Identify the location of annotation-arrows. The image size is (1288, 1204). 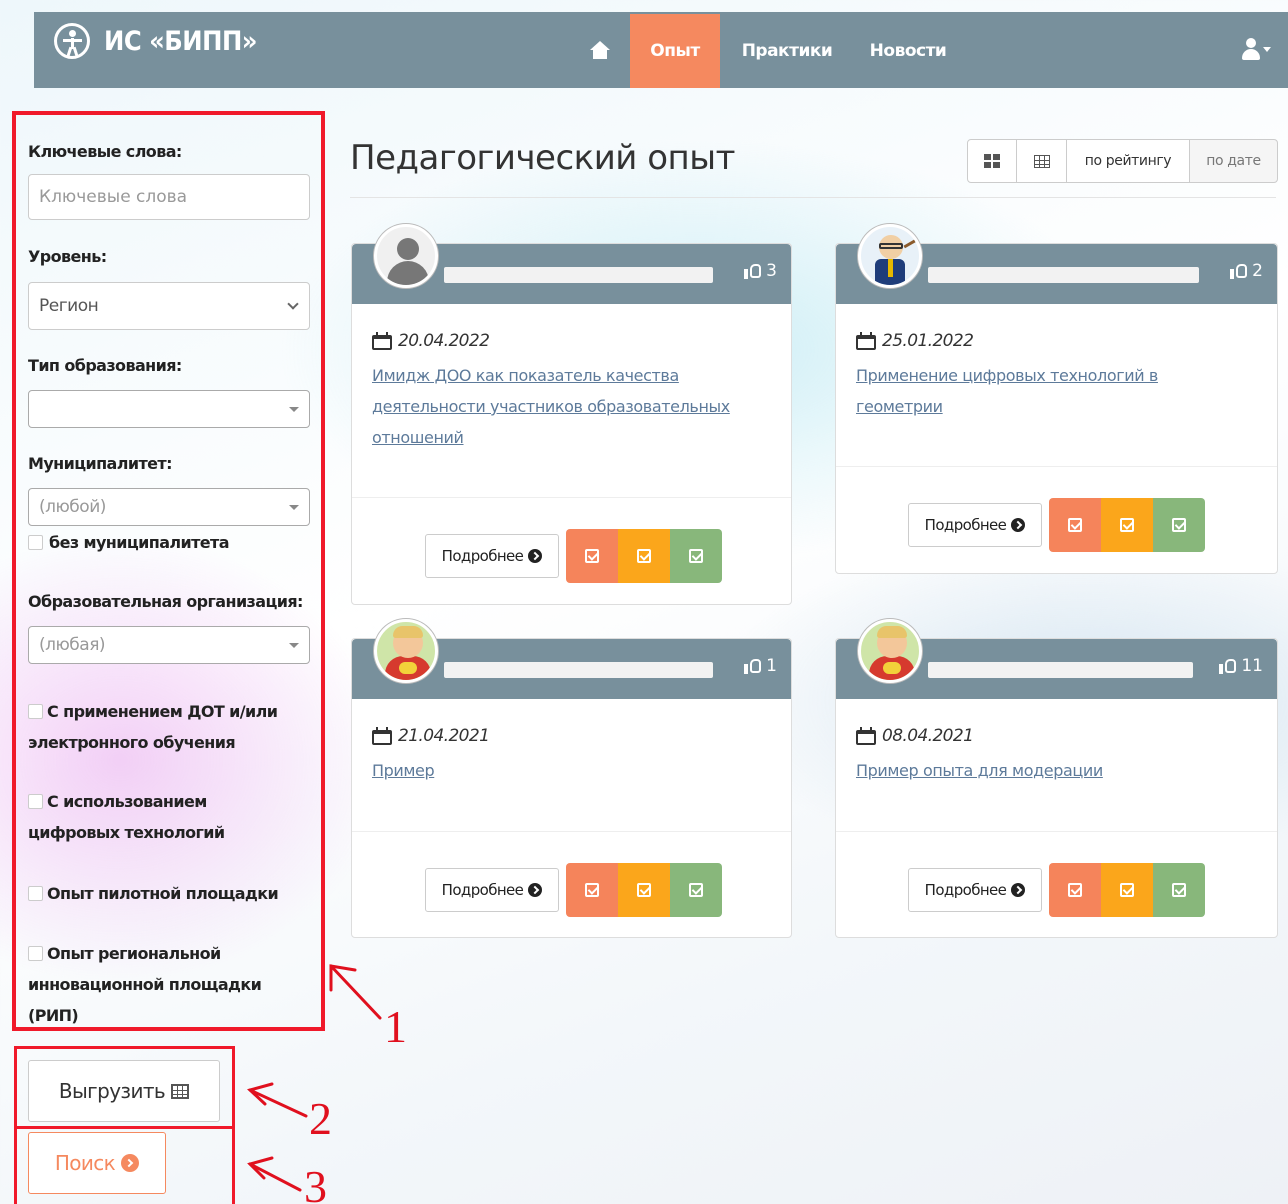
(314, 1078).